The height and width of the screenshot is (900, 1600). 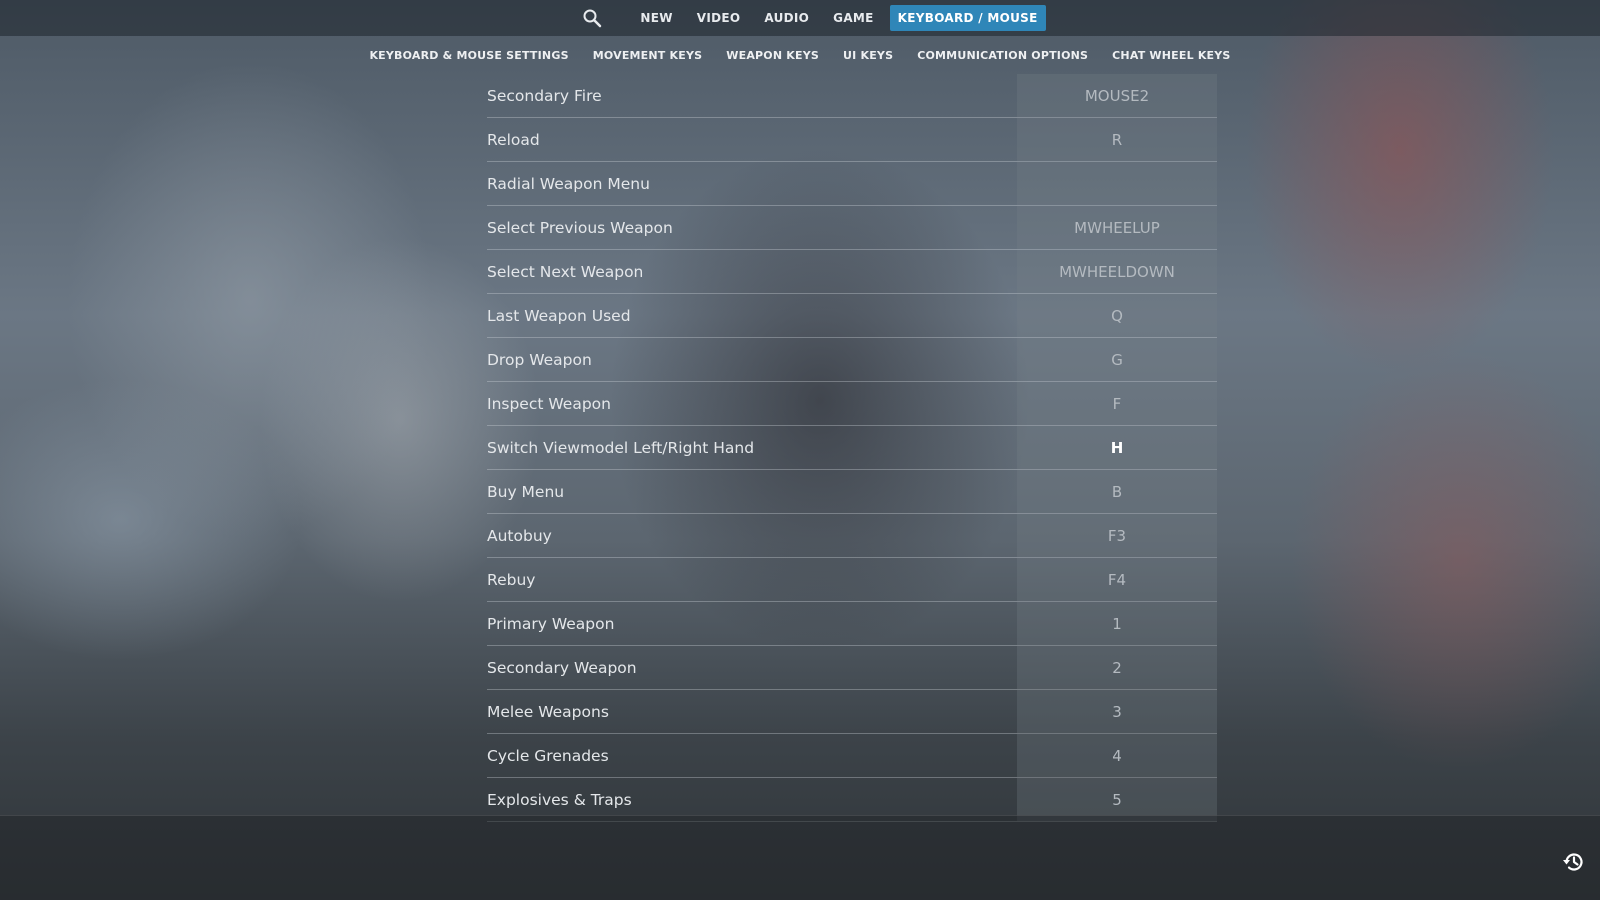 I want to click on keybind-row-radial-weapon-menu: Radial Weapon Menu, so click(x=852, y=184).